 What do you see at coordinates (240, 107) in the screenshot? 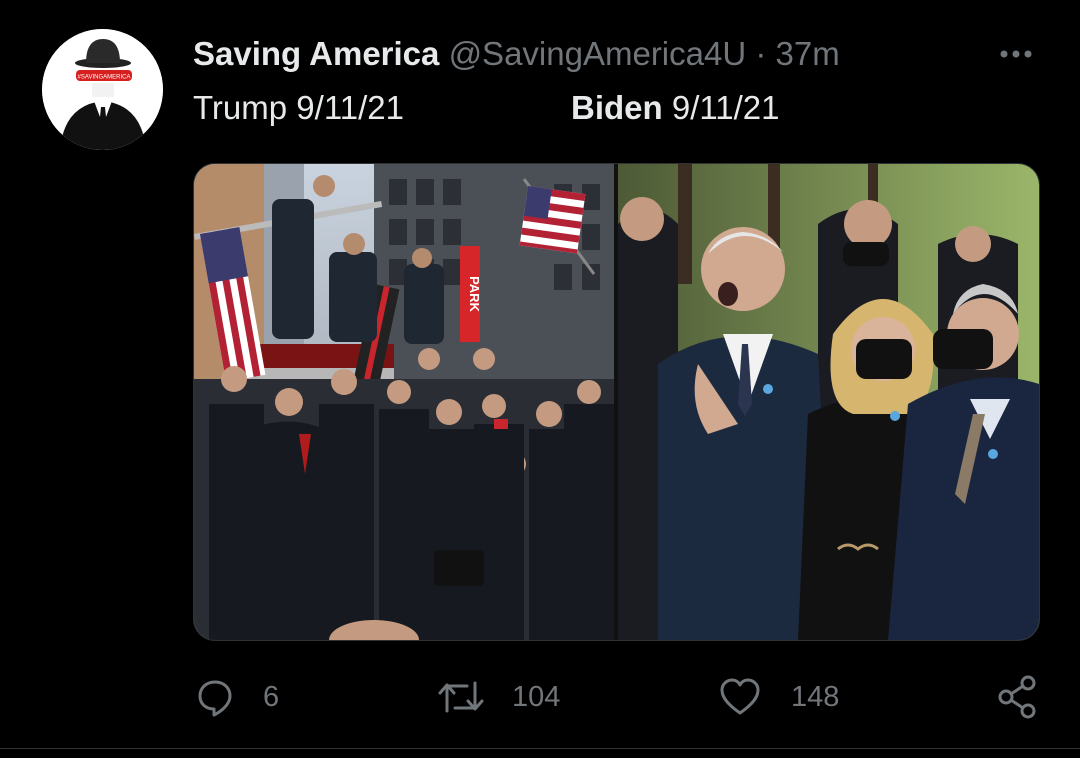
I see `caption-left-name: Trump` at bounding box center [240, 107].